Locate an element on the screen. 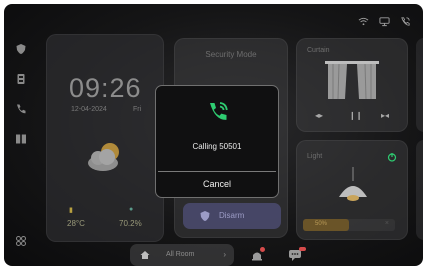 The width and height of the screenshot is (427, 270). cancel-button: Cancel is located at coordinates (217, 184).